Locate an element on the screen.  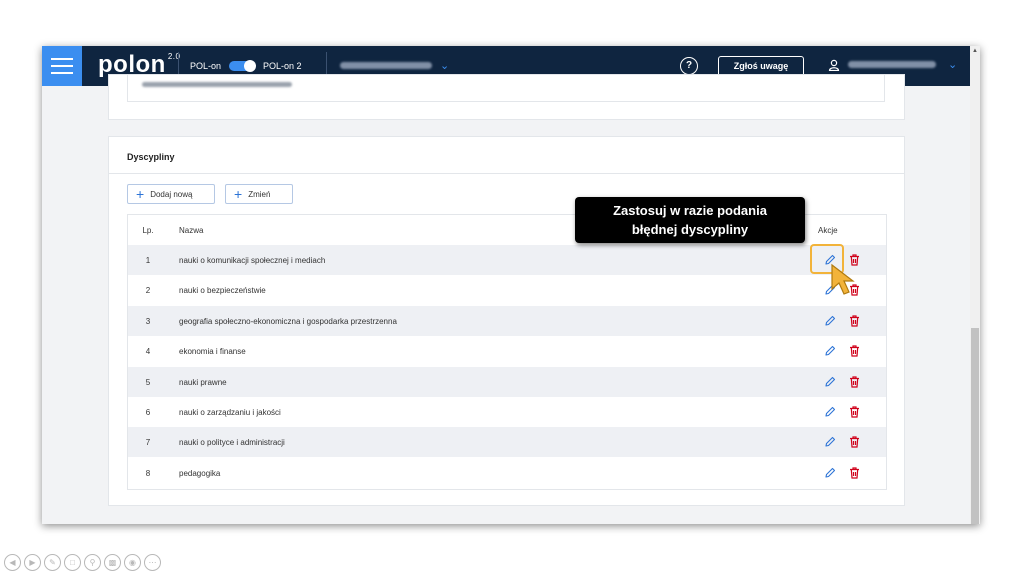
table-row: 4 ekonomia i finanse is located at coordinates (507, 351).